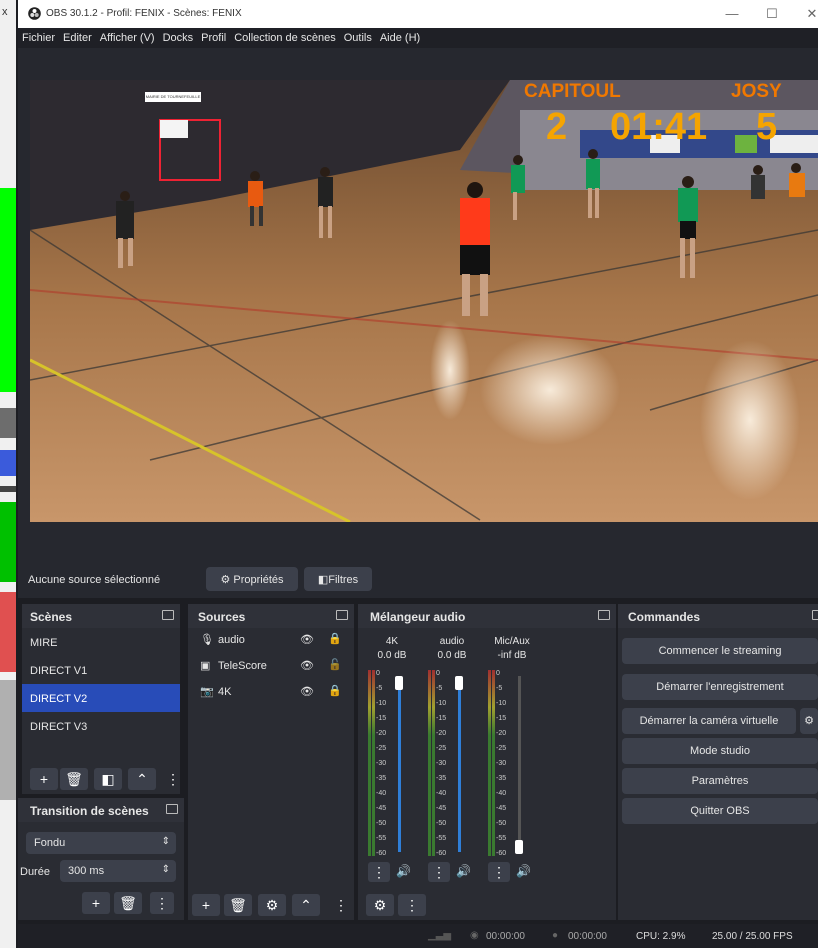  Describe the element at coordinates (341, 905) in the screenshot. I see `source-more-button: ⋮` at that location.